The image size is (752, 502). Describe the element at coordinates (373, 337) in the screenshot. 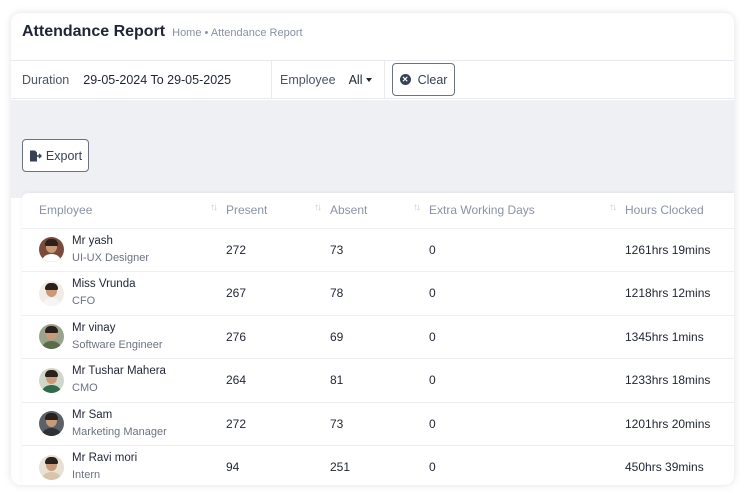

I see `absent-cell: 69` at that location.